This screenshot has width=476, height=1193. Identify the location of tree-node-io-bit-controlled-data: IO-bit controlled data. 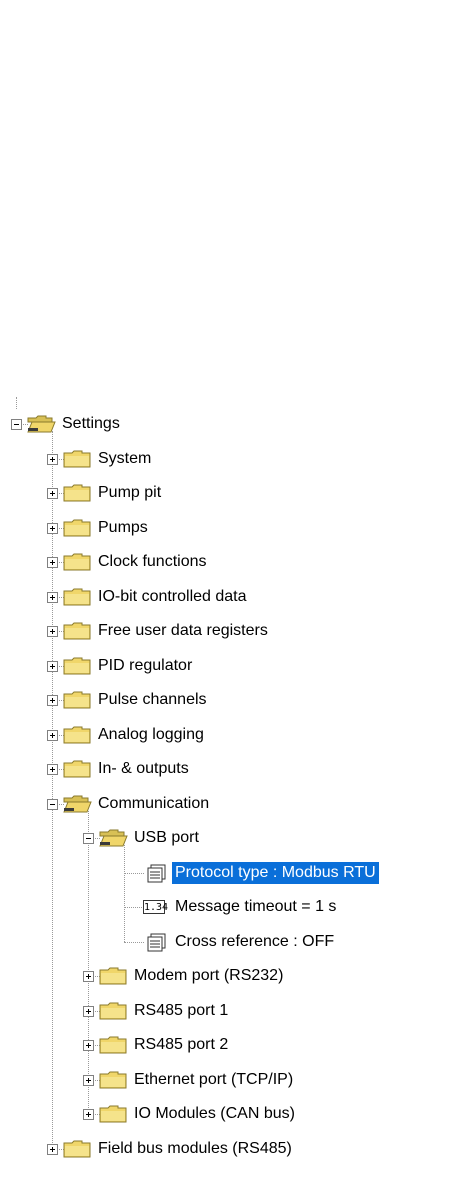
(238, 597).